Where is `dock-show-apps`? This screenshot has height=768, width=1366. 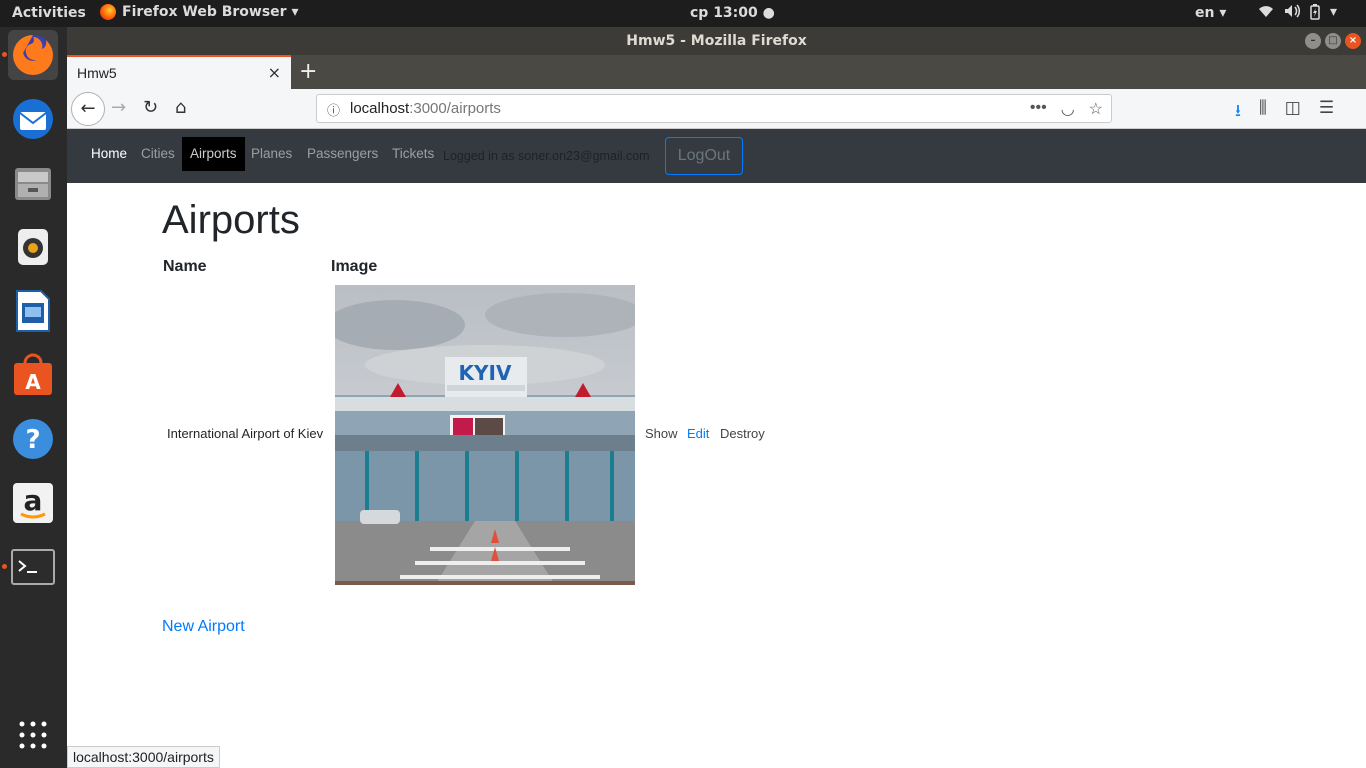 dock-show-apps is located at coordinates (33, 735).